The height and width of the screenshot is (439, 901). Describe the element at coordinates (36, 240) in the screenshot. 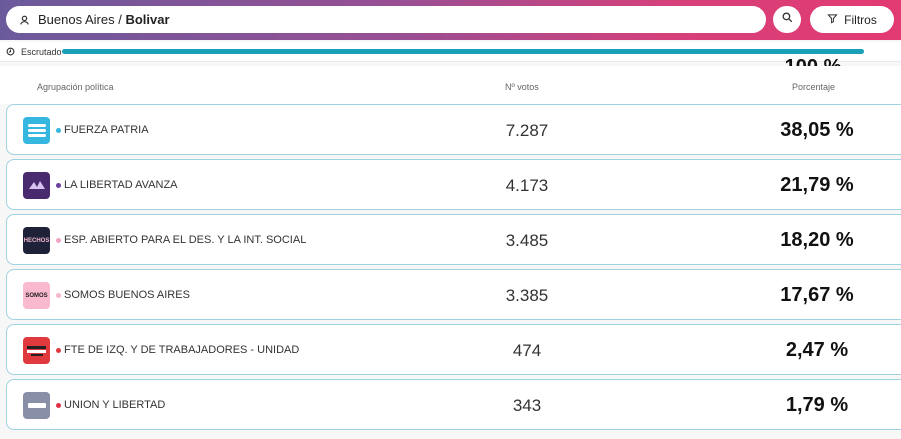

I see `hechos-logo-icon: HECHOS` at that location.